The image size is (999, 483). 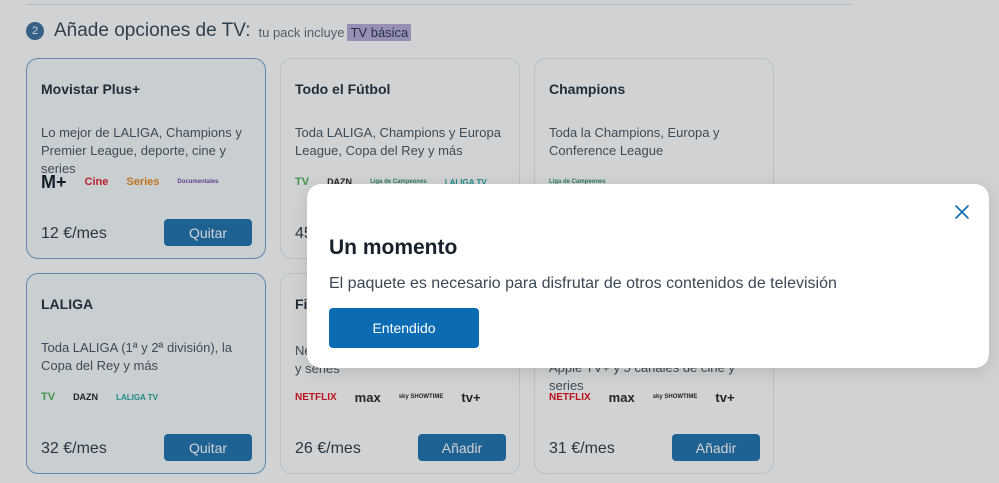 I want to click on close-icon, so click(x=962, y=212).